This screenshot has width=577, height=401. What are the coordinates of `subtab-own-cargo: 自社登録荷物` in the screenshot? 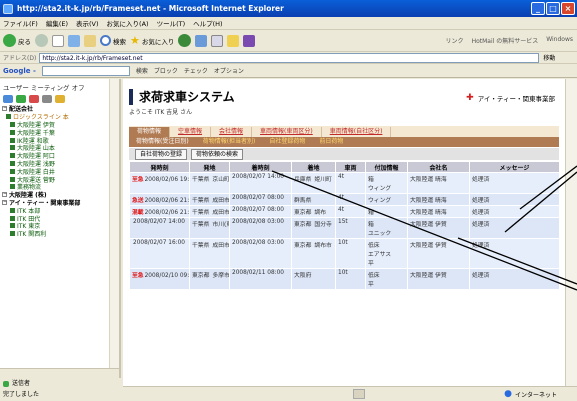 It's located at (287, 142).